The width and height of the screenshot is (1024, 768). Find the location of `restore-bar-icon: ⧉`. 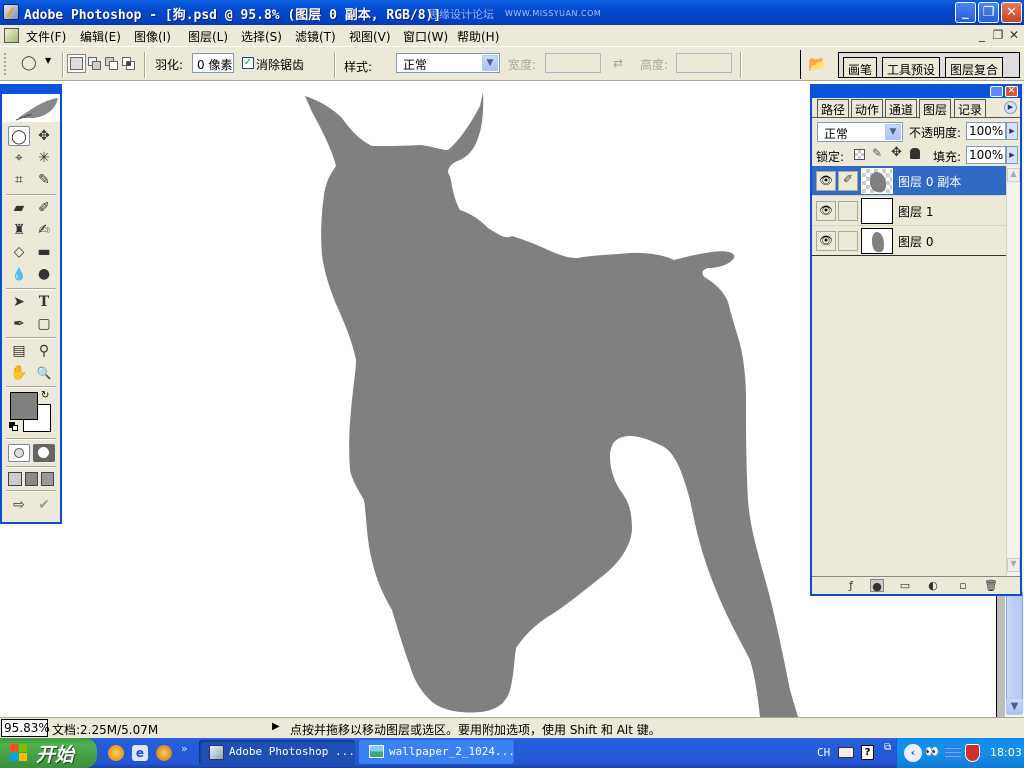

restore-bar-icon: ⧉ is located at coordinates (887, 747).